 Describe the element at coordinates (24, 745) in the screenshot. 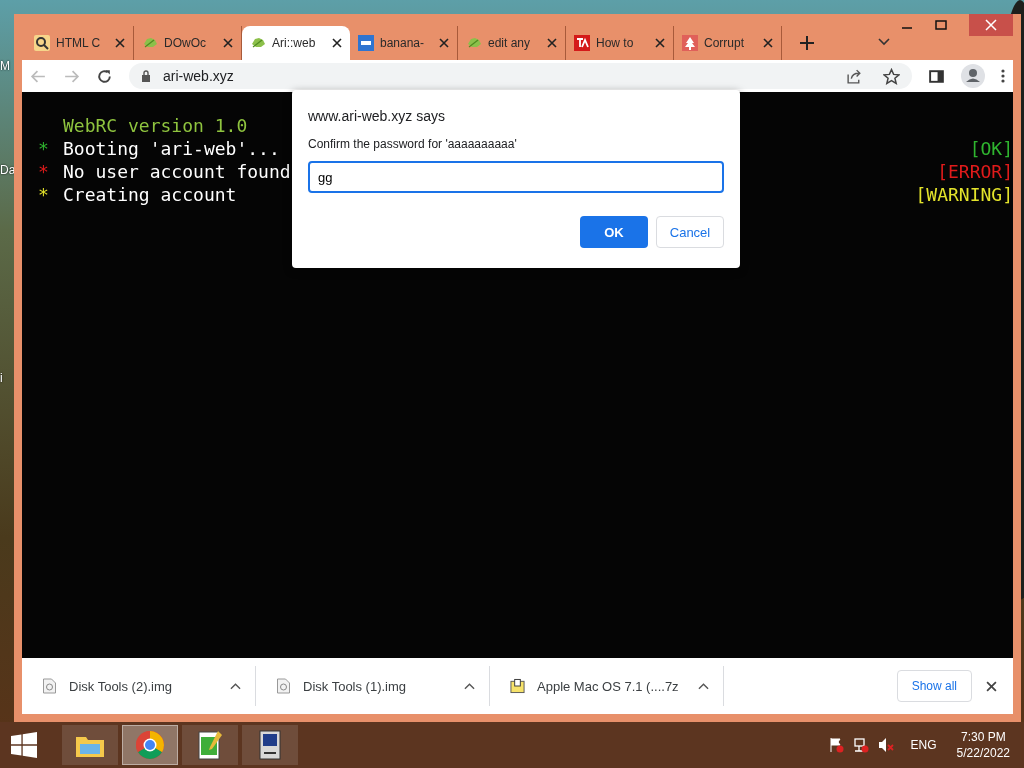

I see `windows-start-icon` at that location.